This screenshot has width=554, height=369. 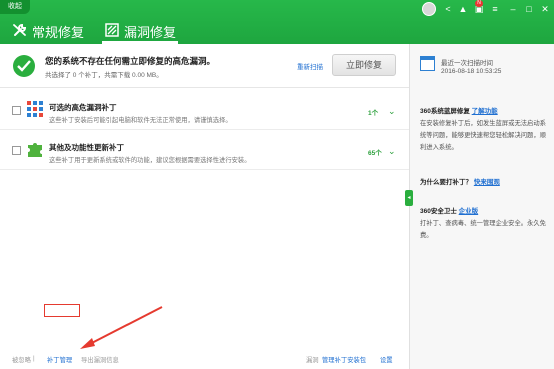 I want to click on export-info-link: 导出漏洞信息, so click(x=100, y=359).